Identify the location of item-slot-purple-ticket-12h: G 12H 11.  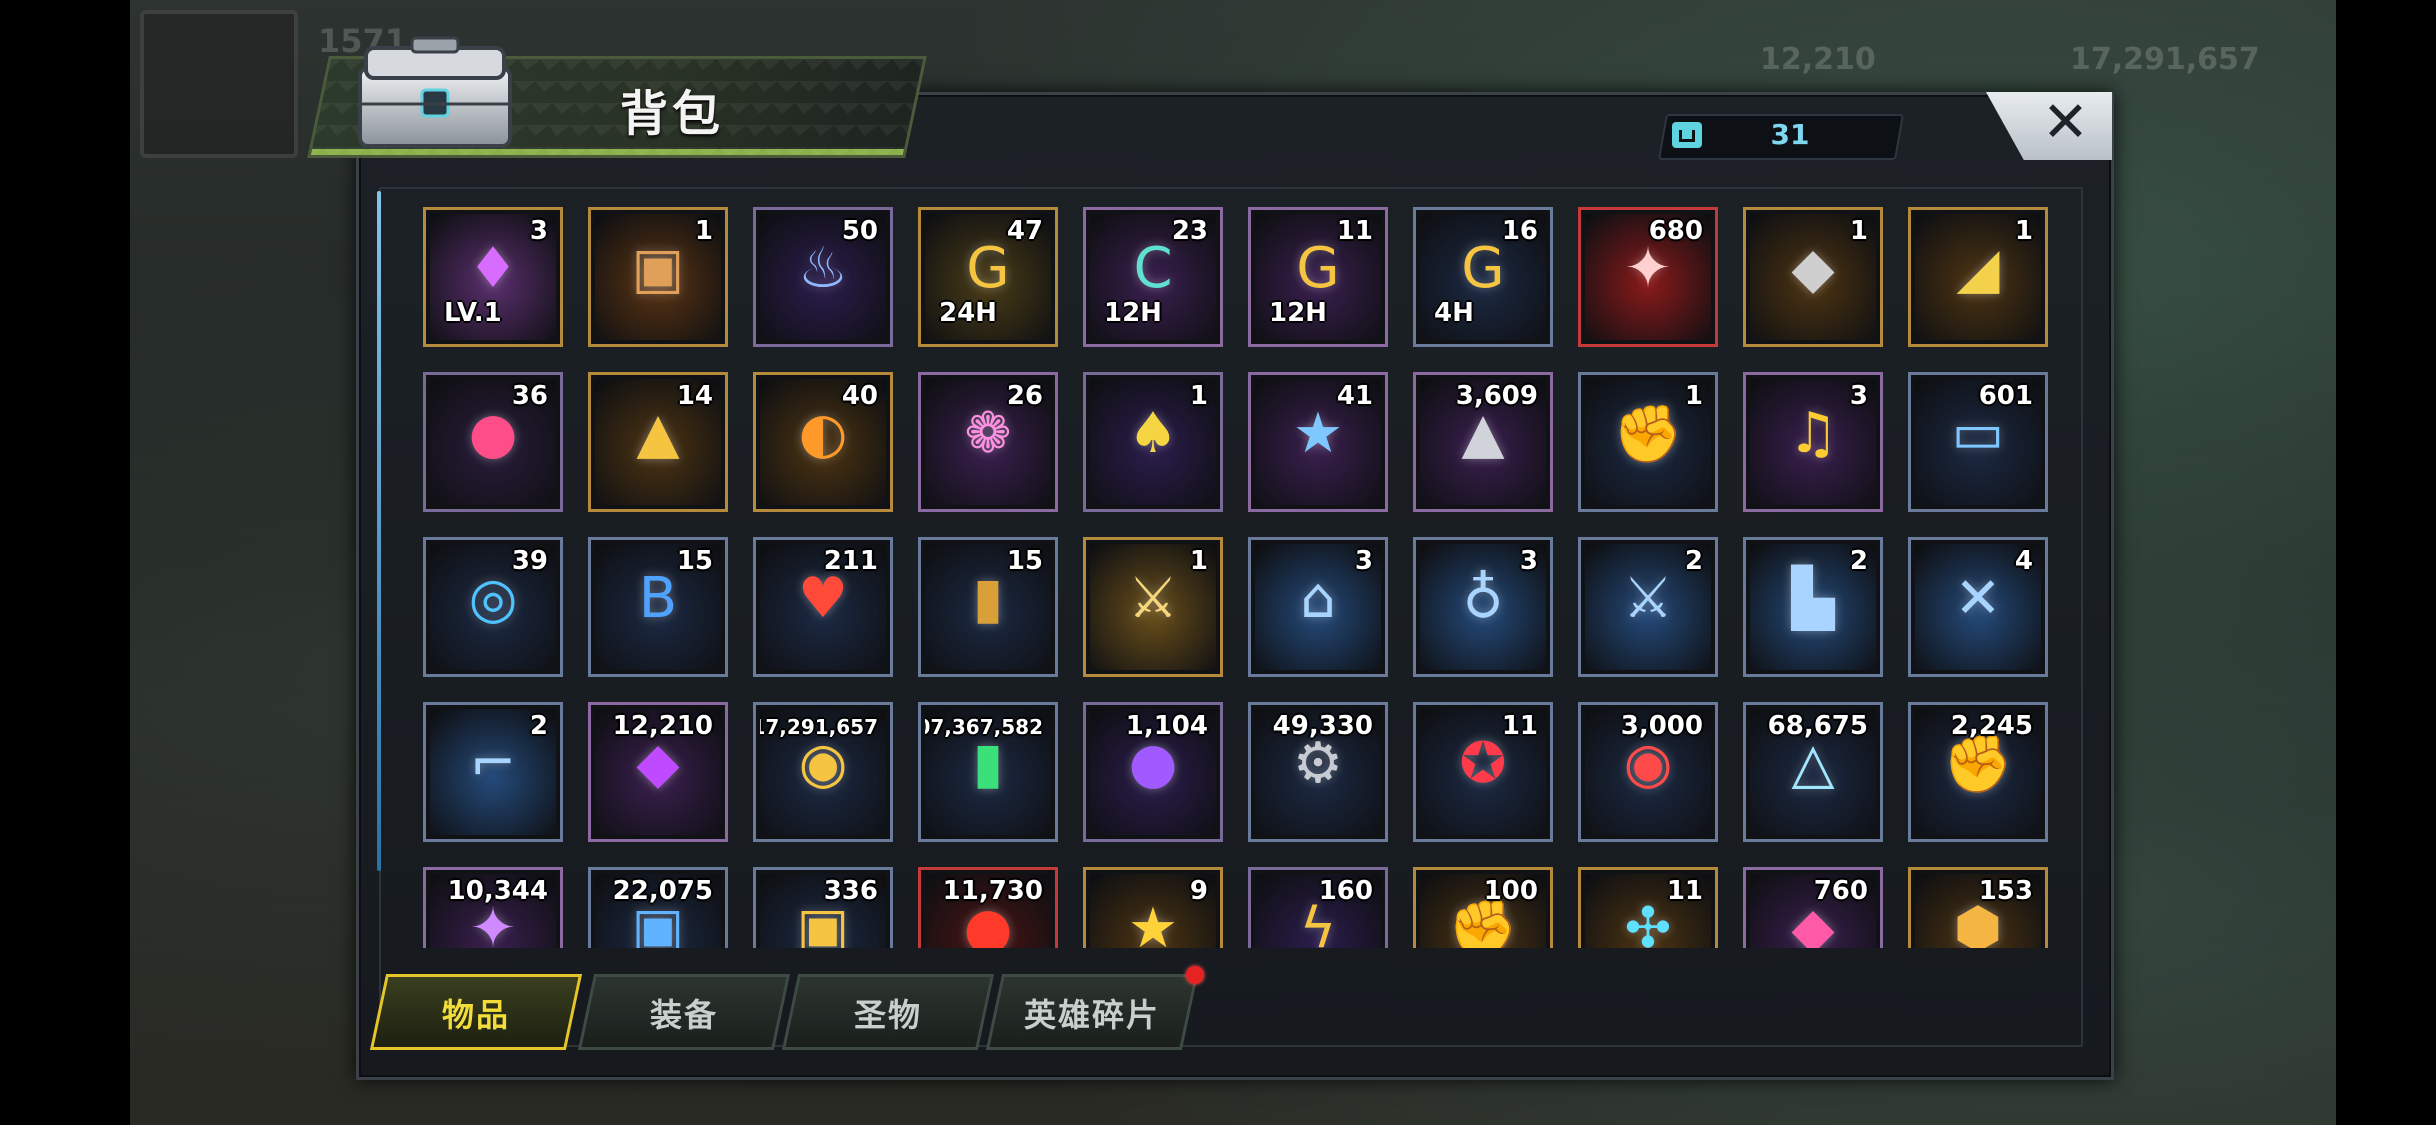
(1318, 277).